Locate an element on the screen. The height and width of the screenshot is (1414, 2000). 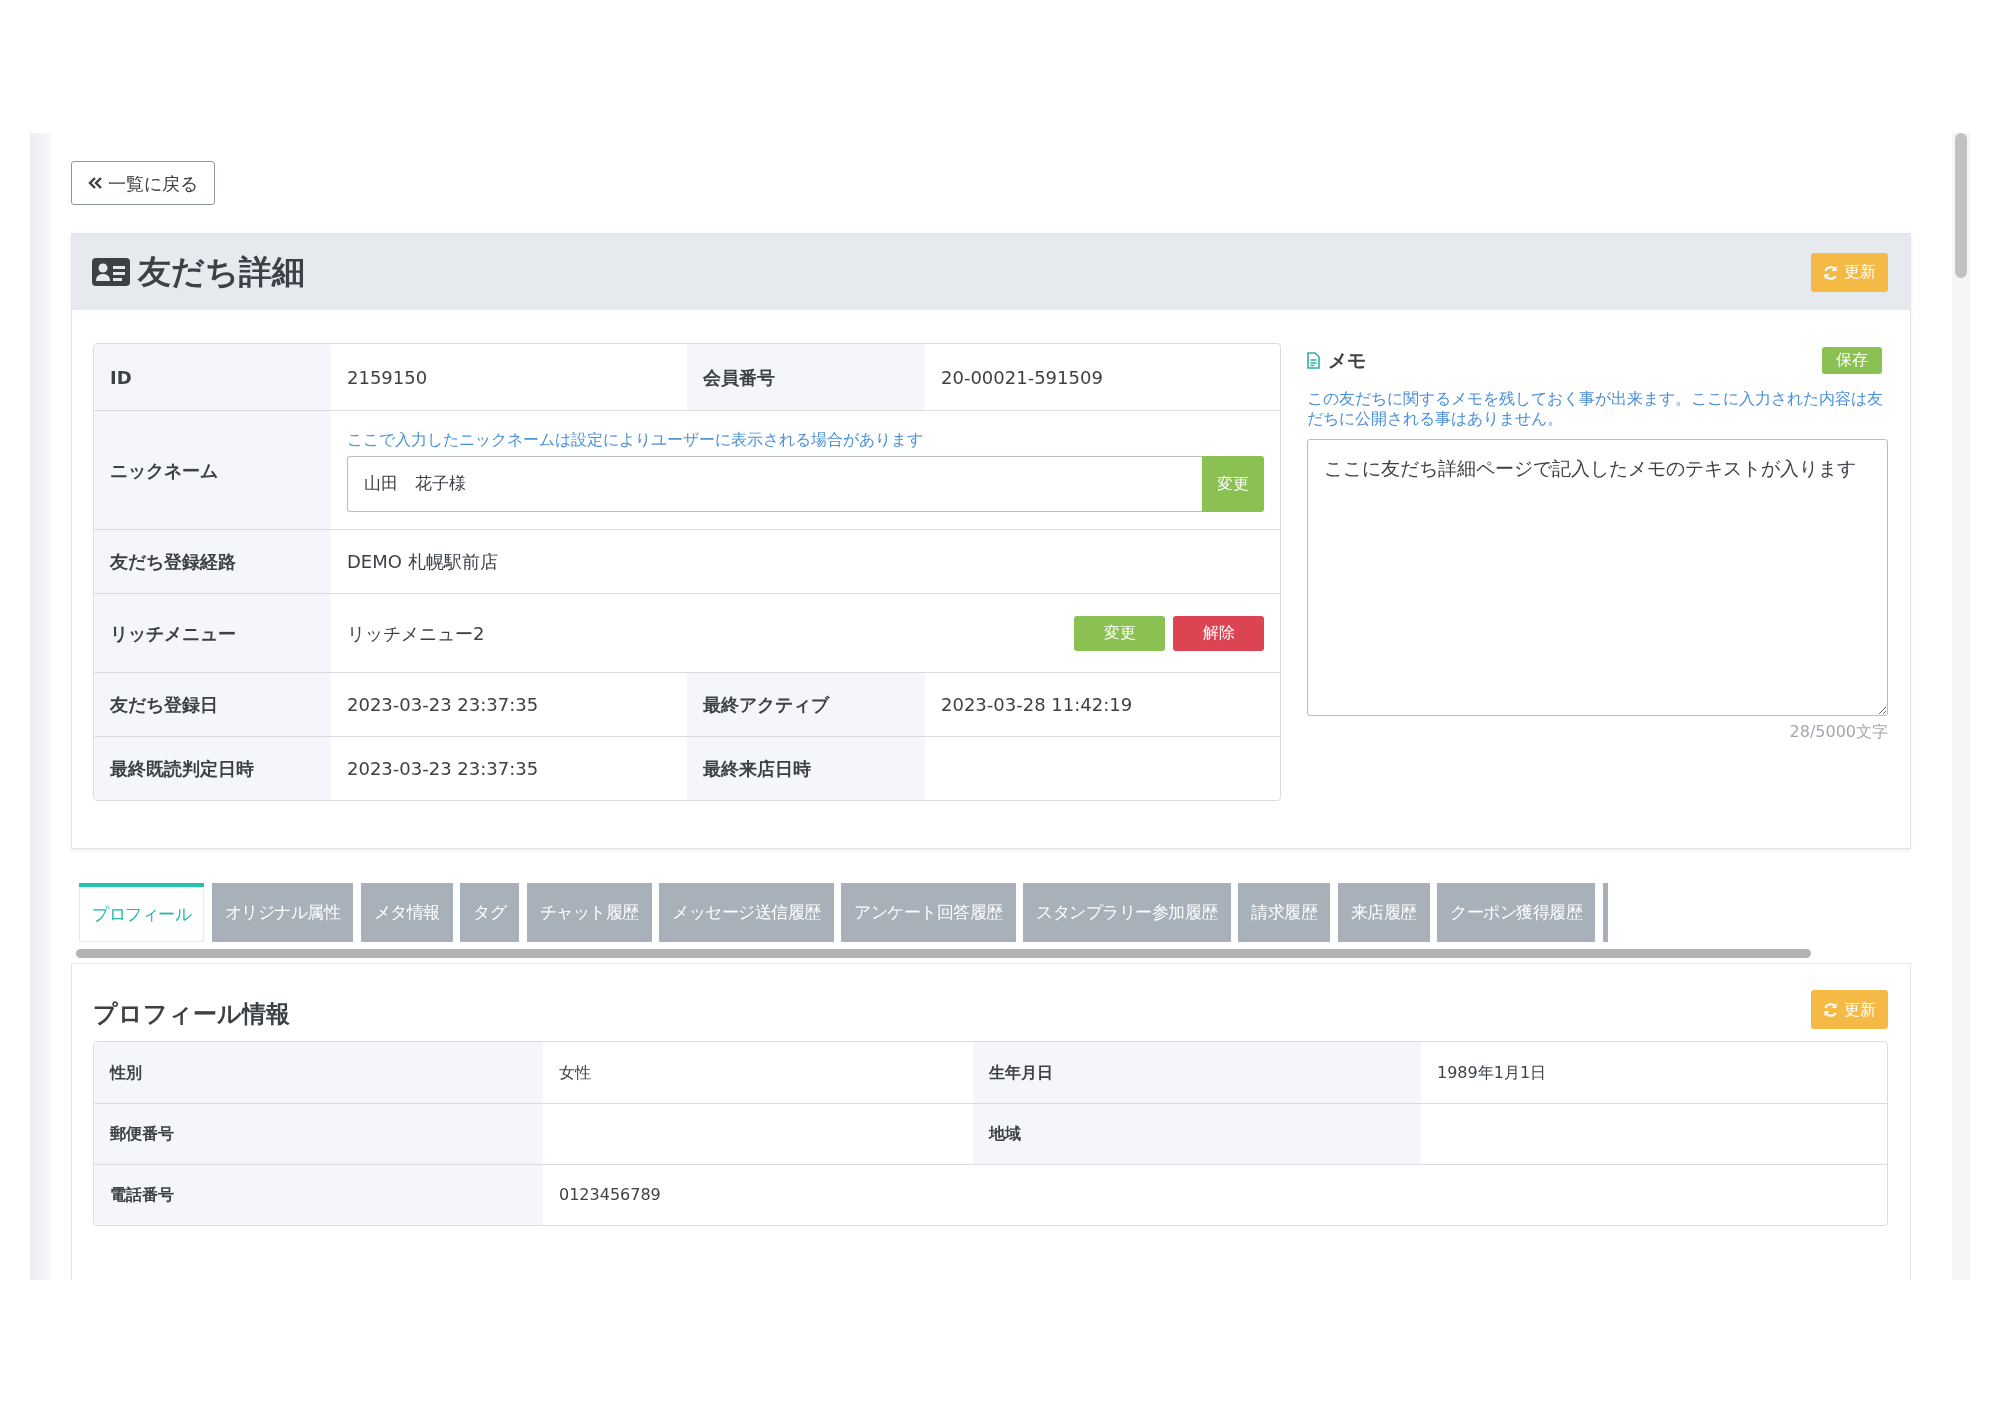
label-cell: 郵便番号 is located at coordinates (318, 1133).